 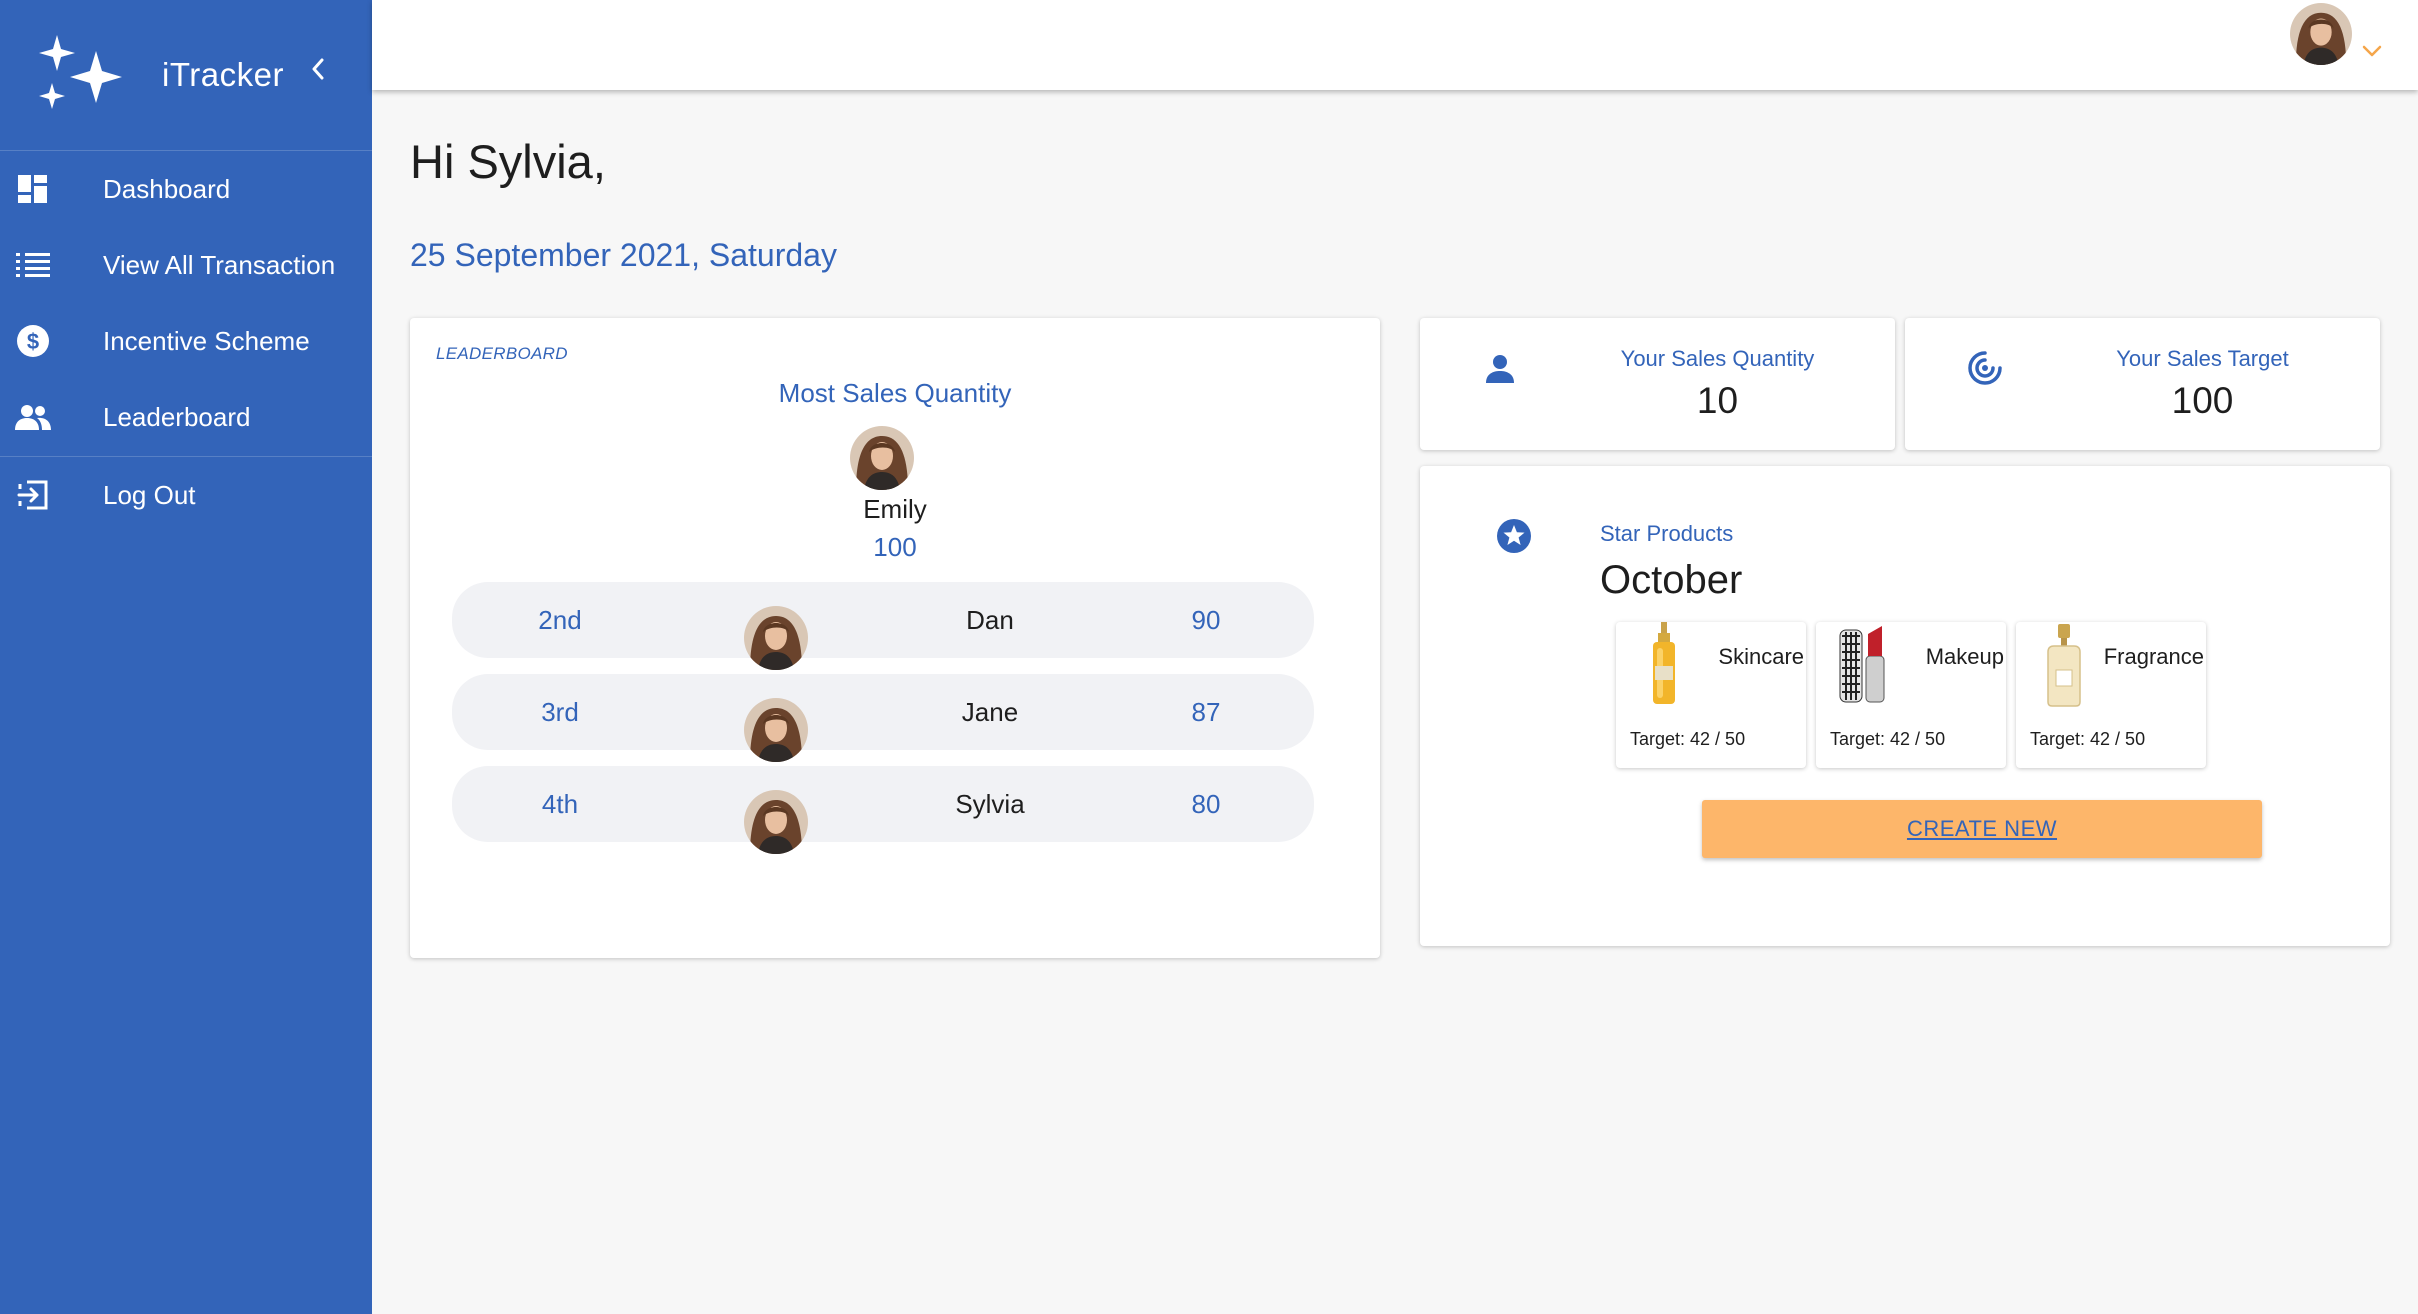 I want to click on sidebar-item-transactions: View All Transaction, so click(x=186, y=265).